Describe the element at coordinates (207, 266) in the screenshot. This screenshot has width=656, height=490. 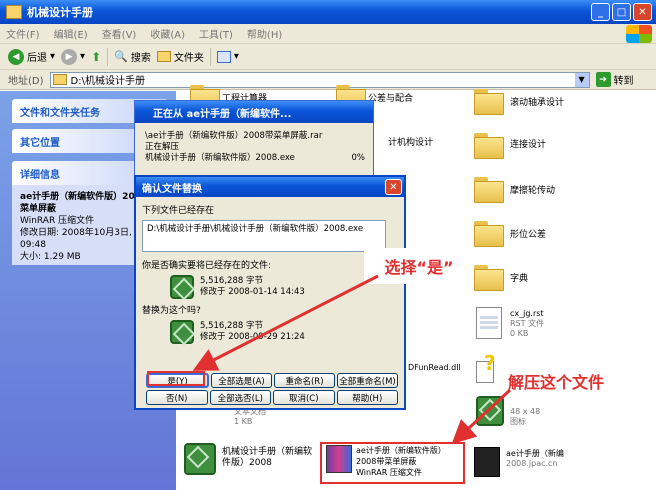
I see `question-label: 你是否确实要将已经存在的文件:` at that location.